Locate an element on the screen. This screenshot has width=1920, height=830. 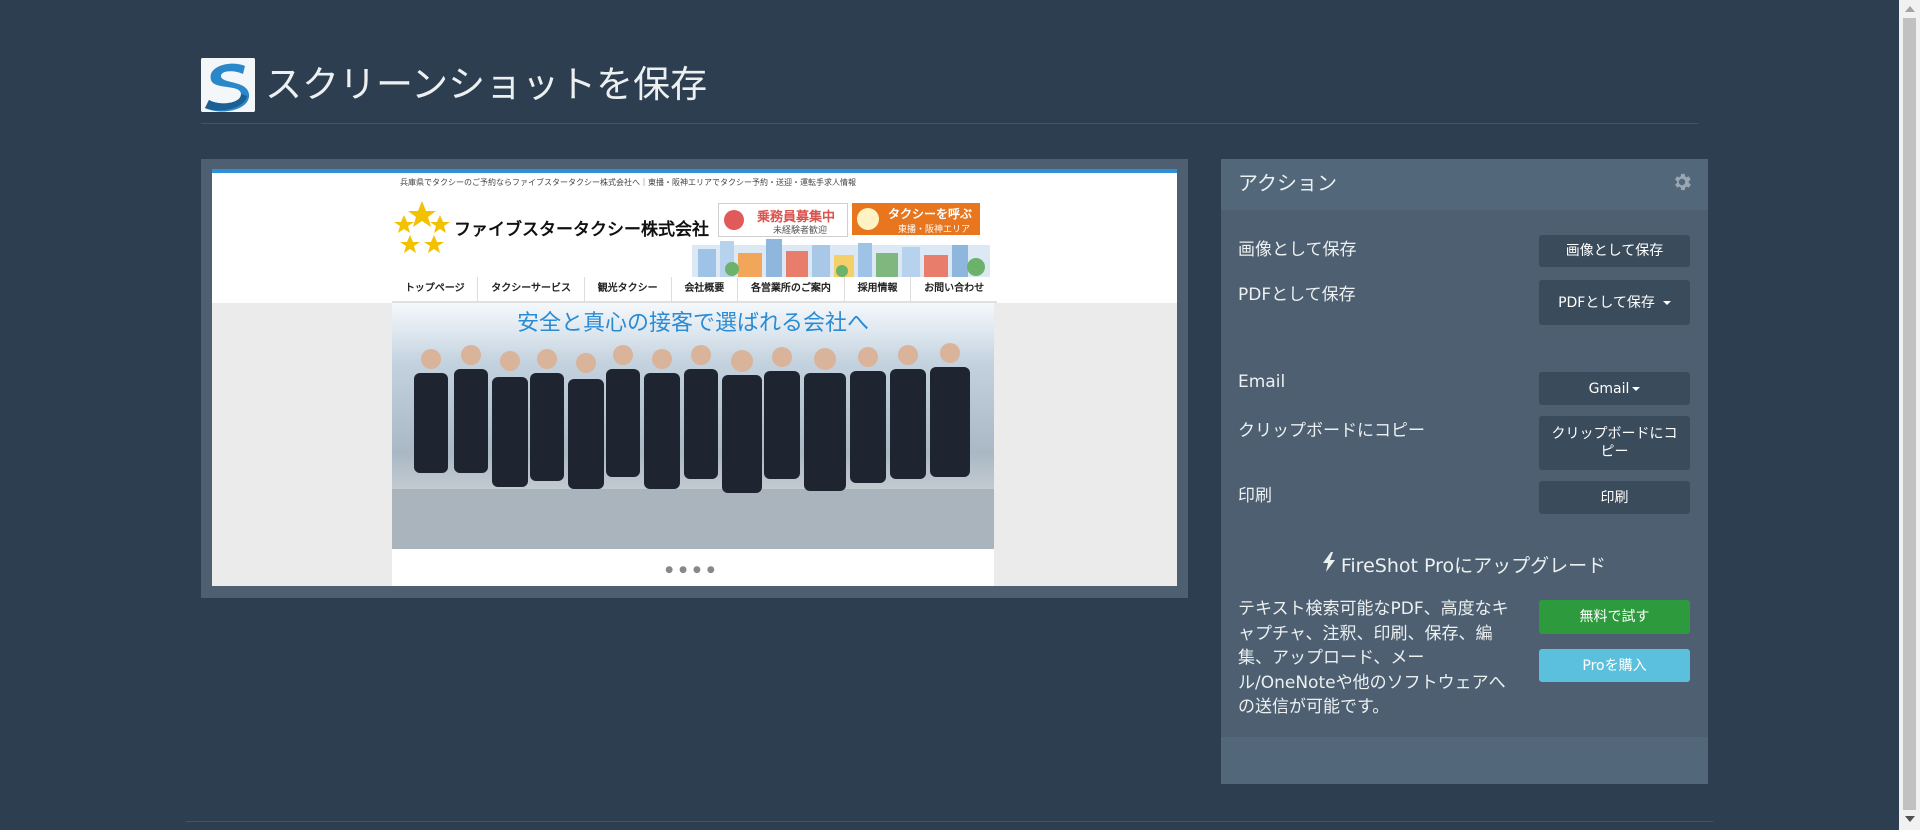
site-logo: ファイブスタータクシー株式会社 is located at coordinates (550, 227).